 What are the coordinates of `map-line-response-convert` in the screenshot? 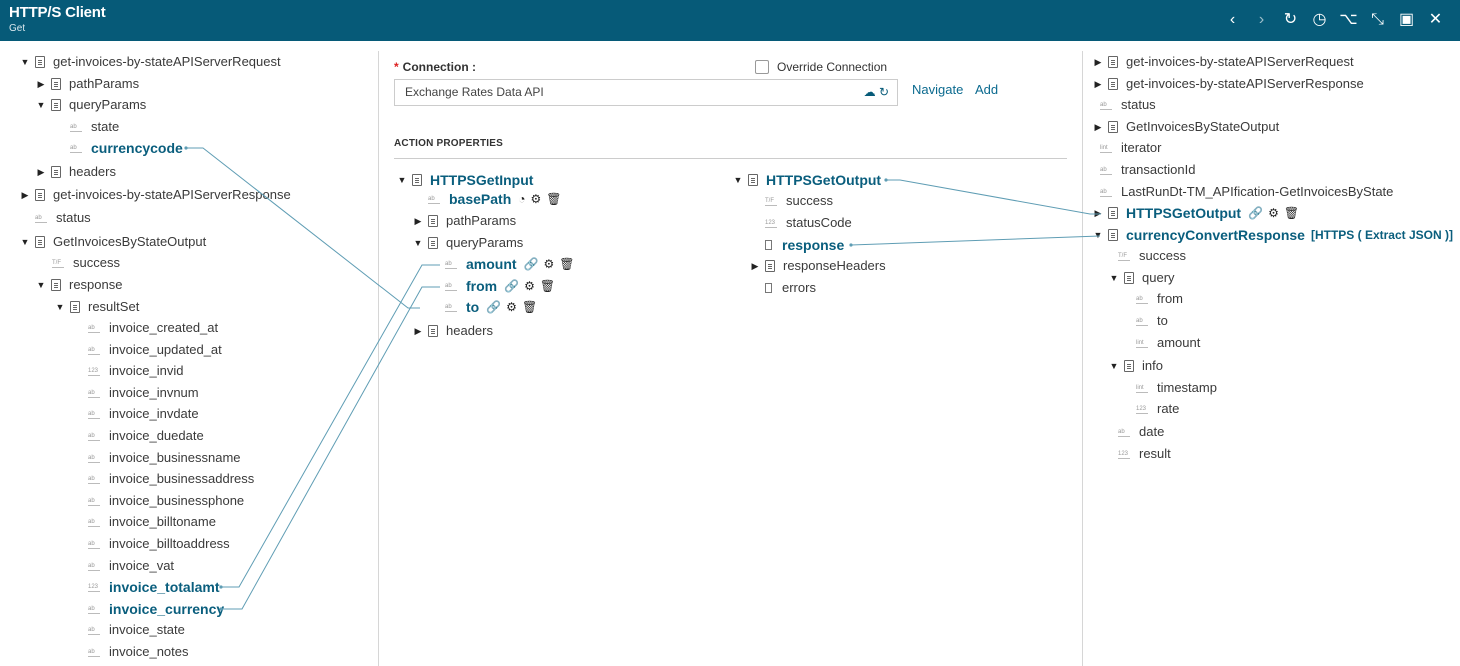 It's located at (975, 240).